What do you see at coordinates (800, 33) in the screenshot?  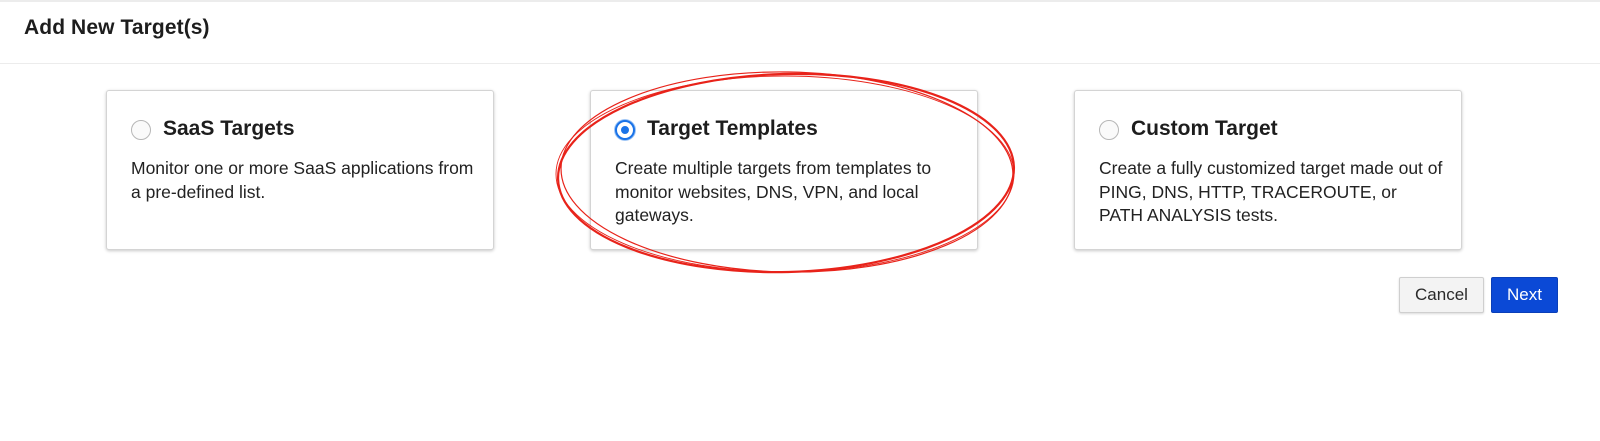 I see `page-header: Add New Target(s)` at bounding box center [800, 33].